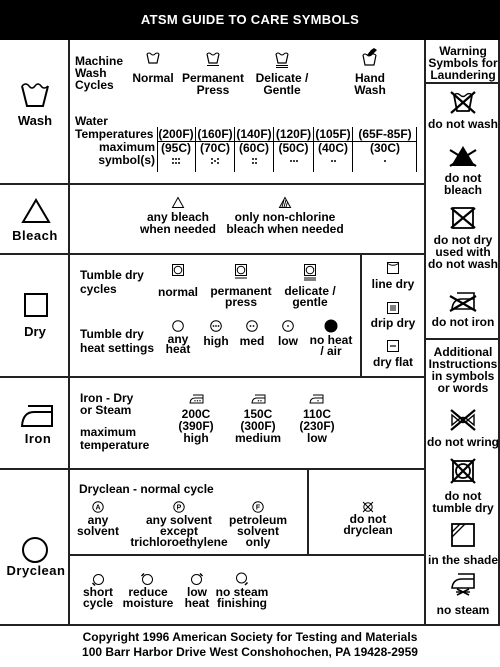  What do you see at coordinates (242, 579) in the screenshot?
I see `no-steam-finishing-icon` at bounding box center [242, 579].